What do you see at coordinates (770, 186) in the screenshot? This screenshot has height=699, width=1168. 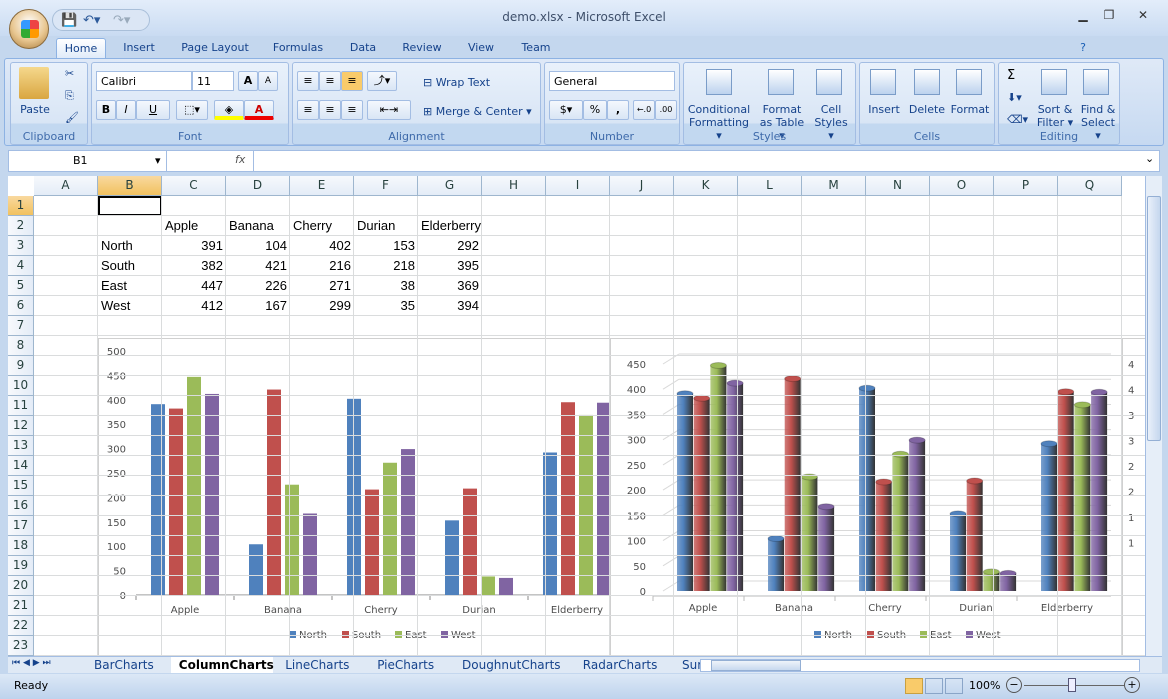 I see `column-header-l: L` at bounding box center [770, 186].